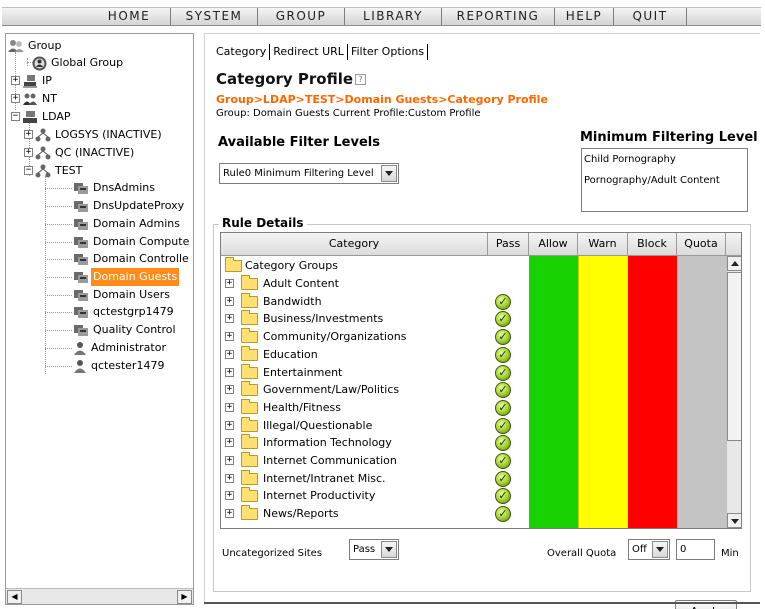 The height and width of the screenshot is (609, 765). I want to click on scroll-thumb, so click(734, 356).